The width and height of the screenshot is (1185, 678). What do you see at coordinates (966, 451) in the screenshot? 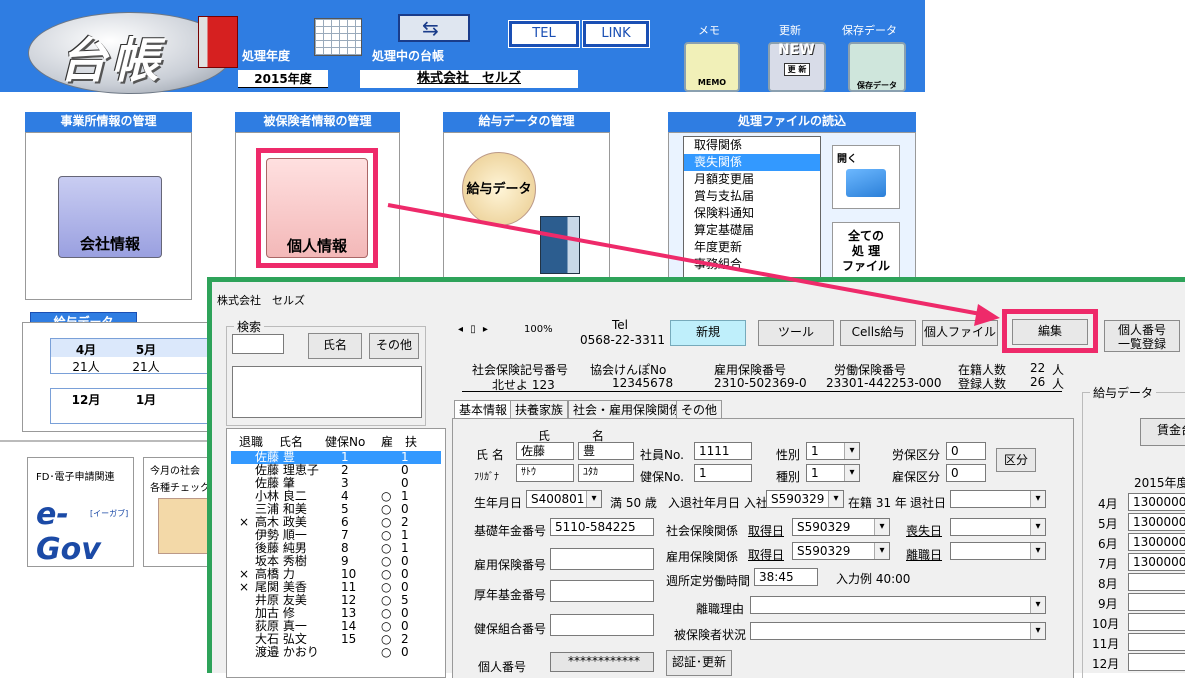
I see `rohok-input: 0` at bounding box center [966, 451].